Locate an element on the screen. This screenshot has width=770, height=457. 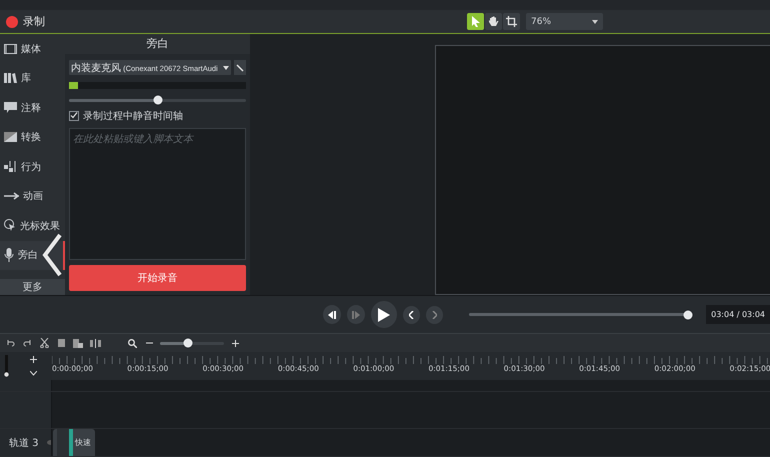
panel-title: 旁白 is located at coordinates (157, 44).